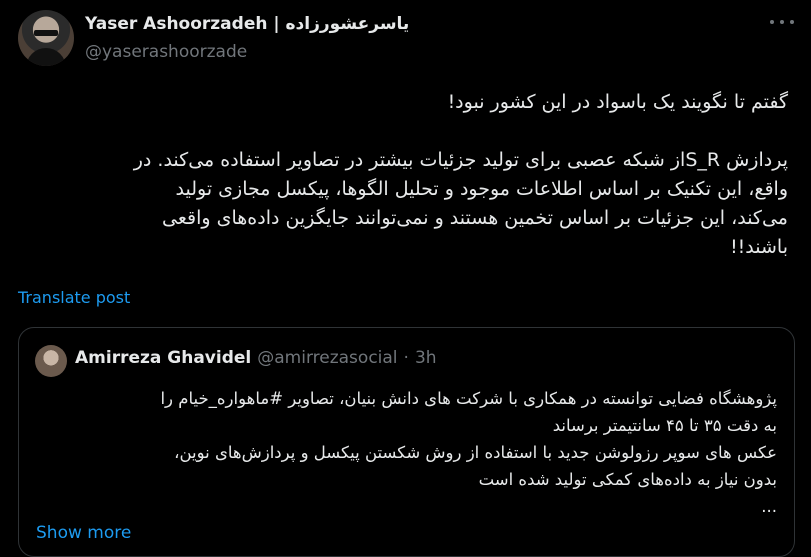 The image size is (811, 557). I want to click on author-name-row: Yaser Ashoorzadeh | یاسرعشورزاده, so click(247, 24).